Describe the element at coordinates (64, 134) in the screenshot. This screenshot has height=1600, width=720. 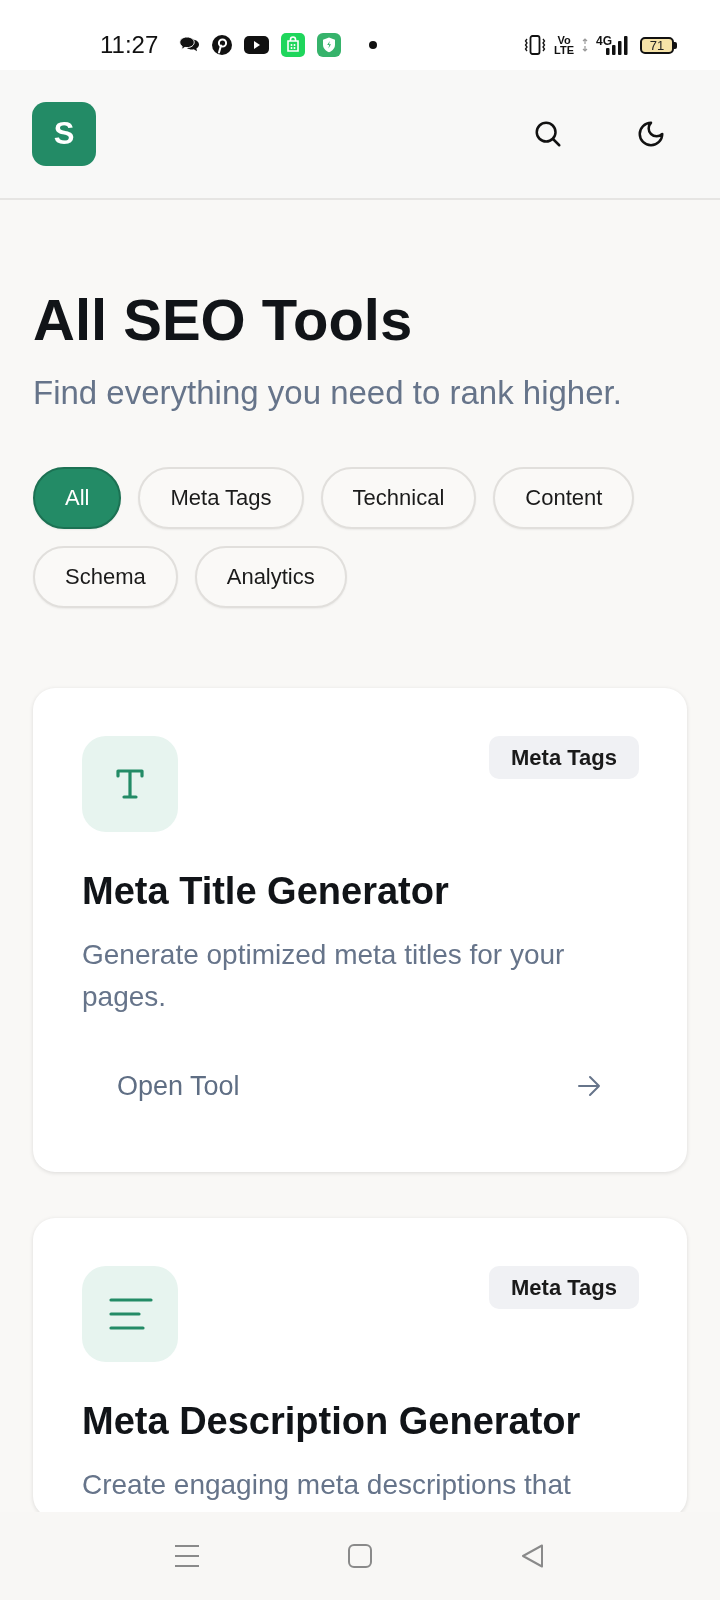
I see `logo: S` at that location.